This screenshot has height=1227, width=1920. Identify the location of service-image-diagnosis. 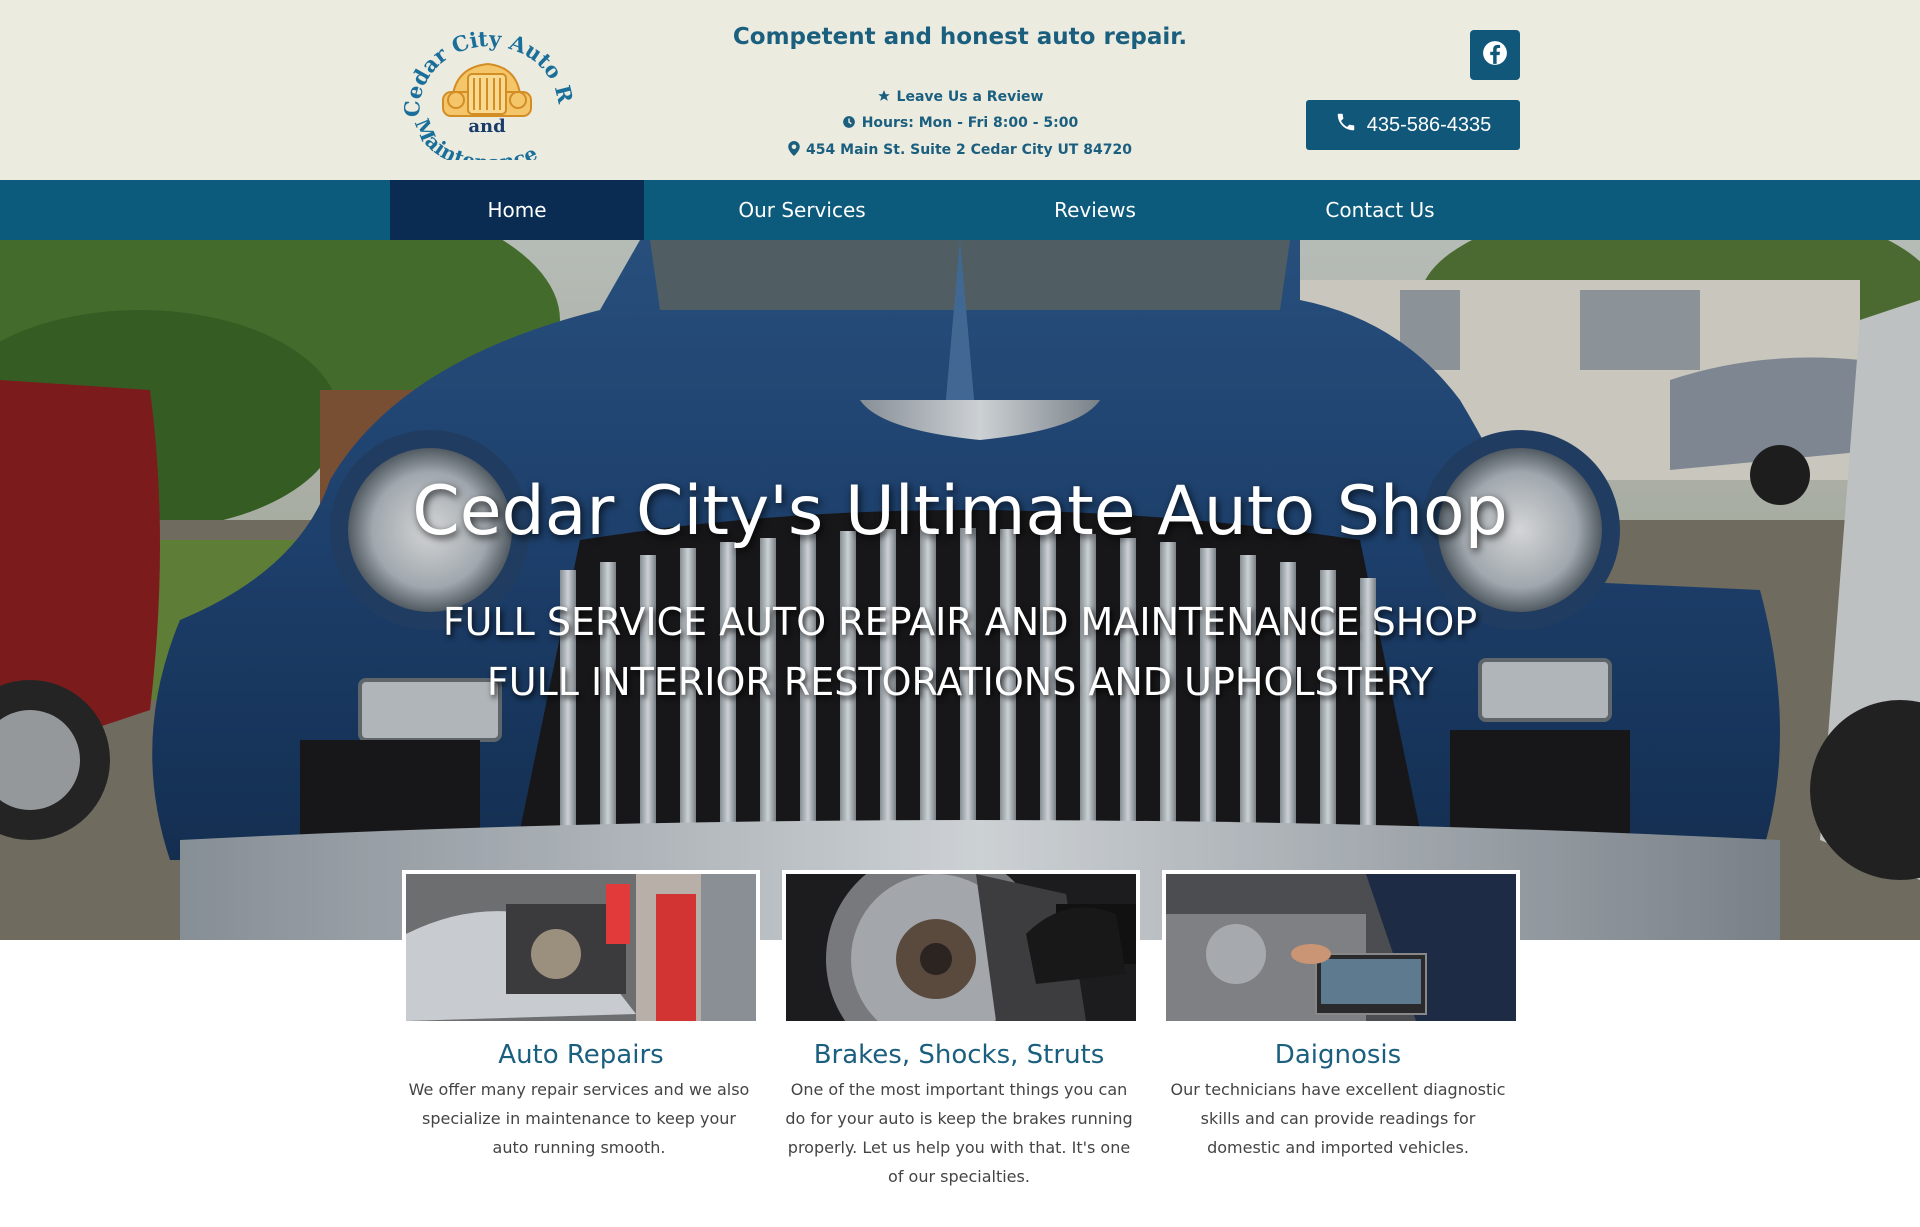
(1341, 947).